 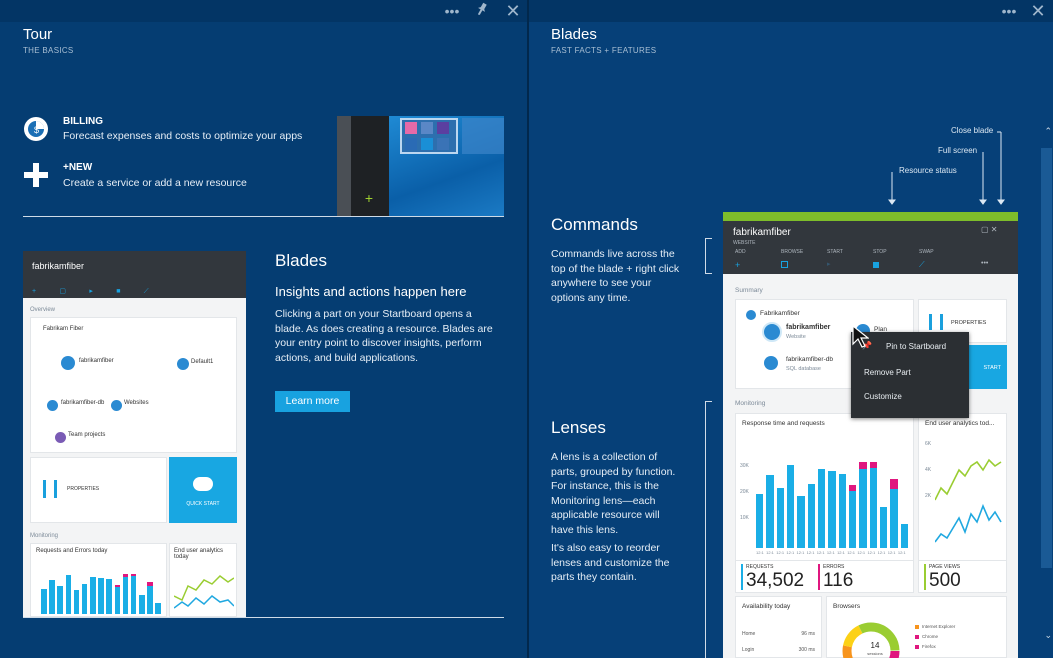 I want to click on legend-item: Internet Explorer, so click(x=939, y=626).